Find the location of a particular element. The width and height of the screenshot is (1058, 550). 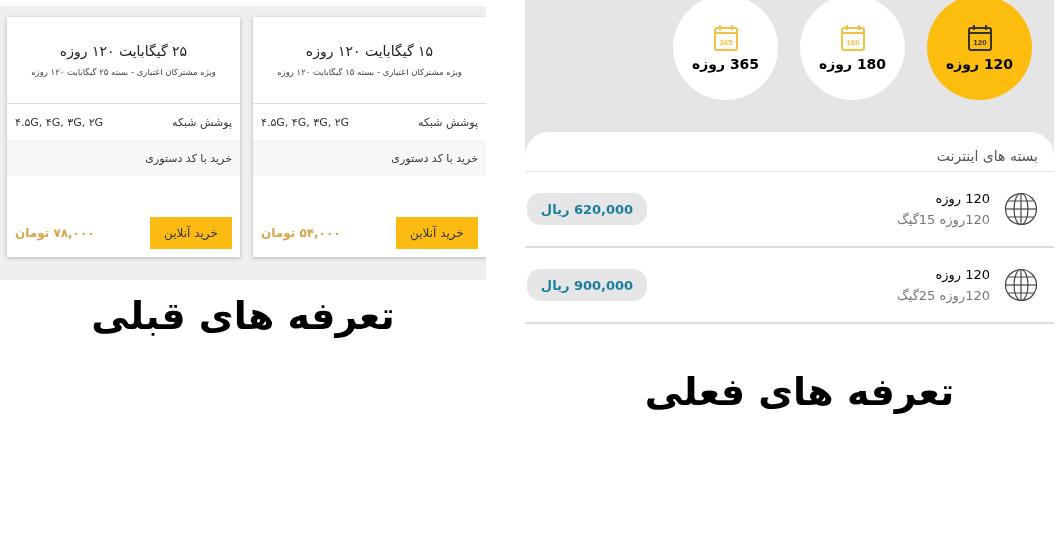

calendar-icon: 365 is located at coordinates (725, 37).